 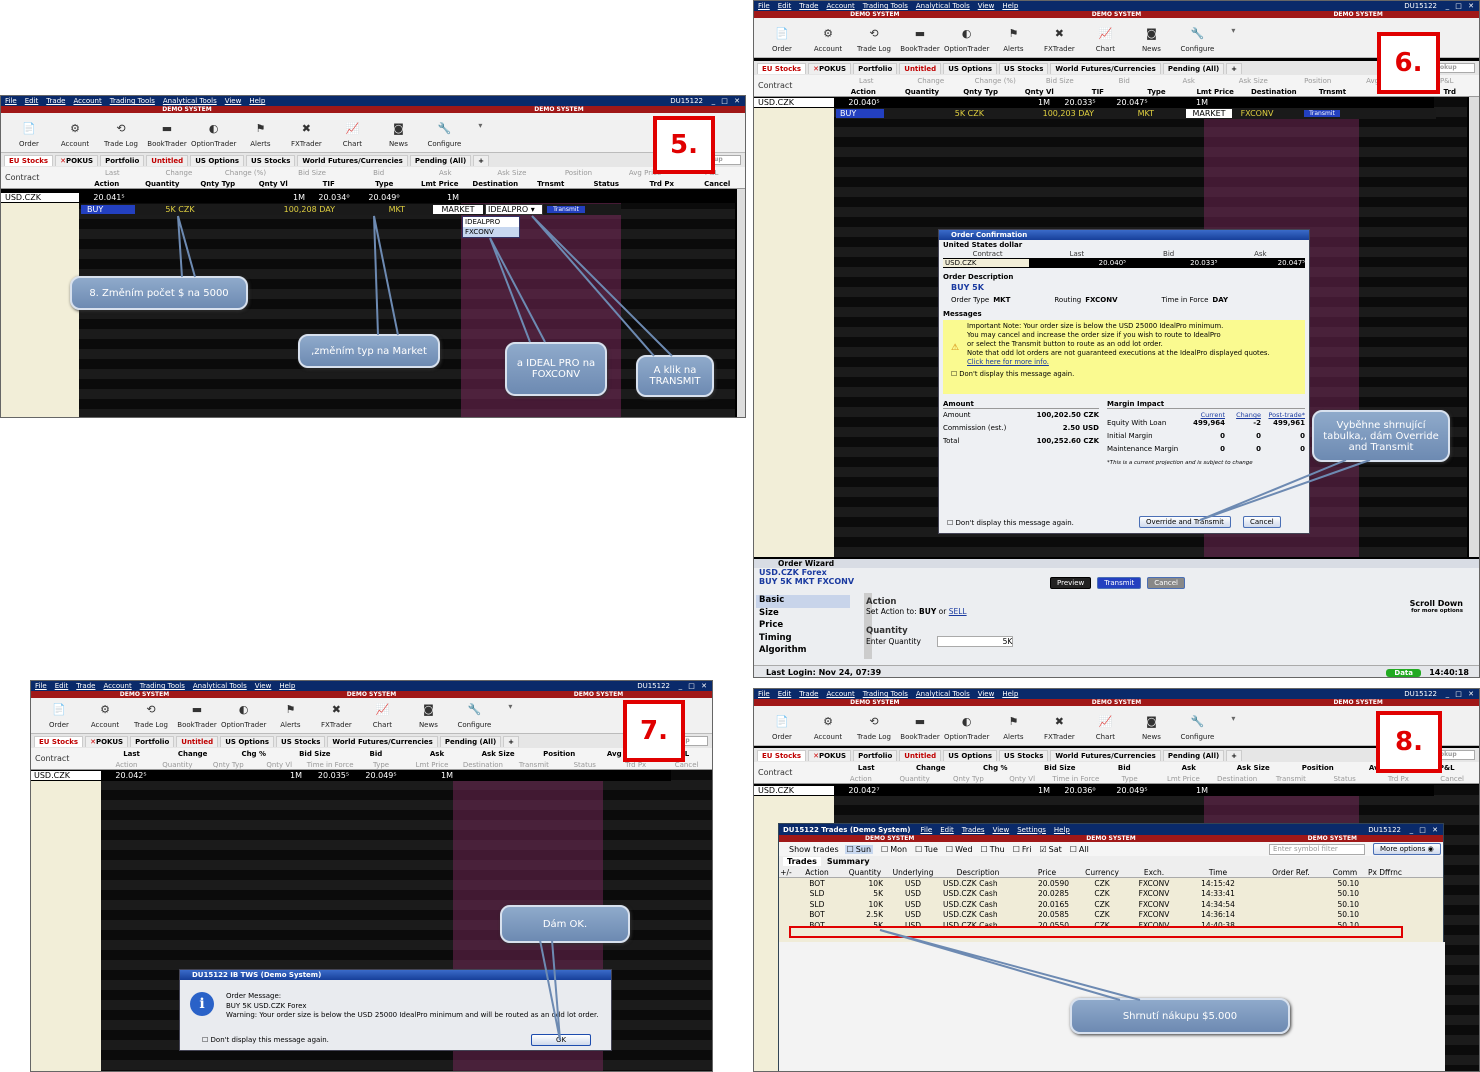 I want to click on column-header-cell: Chg %, so click(x=253, y=754).